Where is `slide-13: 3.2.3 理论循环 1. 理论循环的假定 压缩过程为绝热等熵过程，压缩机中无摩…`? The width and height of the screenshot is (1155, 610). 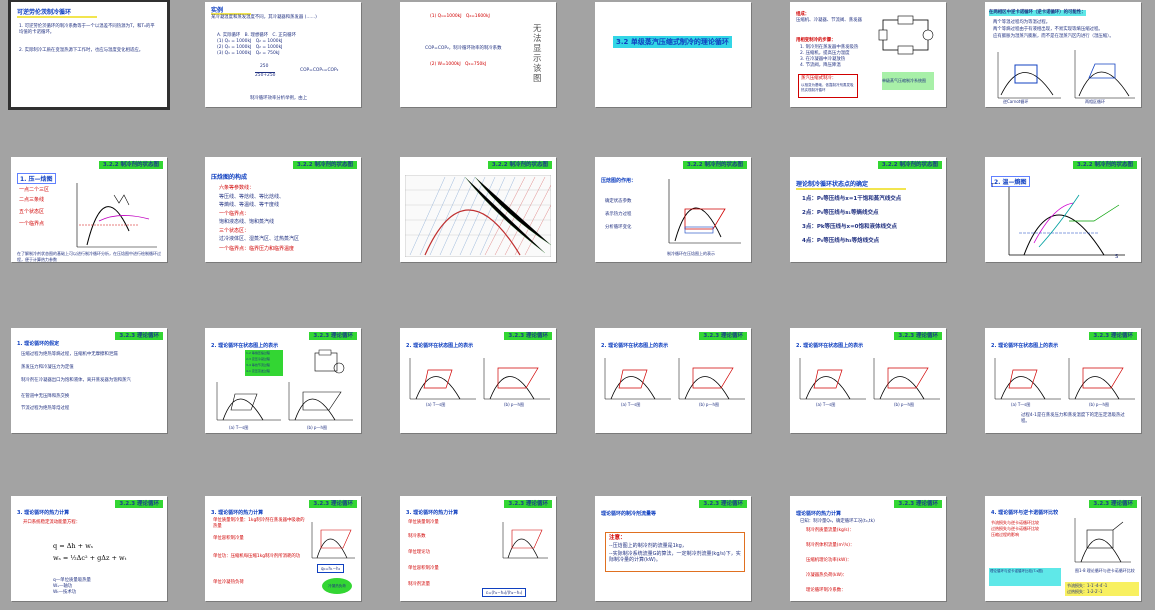 slide-13: 3.2.3 理论循环 1. 理论循环的假定 压缩过程为绝热等熵过程，压缩机中无摩… is located at coordinates (89, 380).